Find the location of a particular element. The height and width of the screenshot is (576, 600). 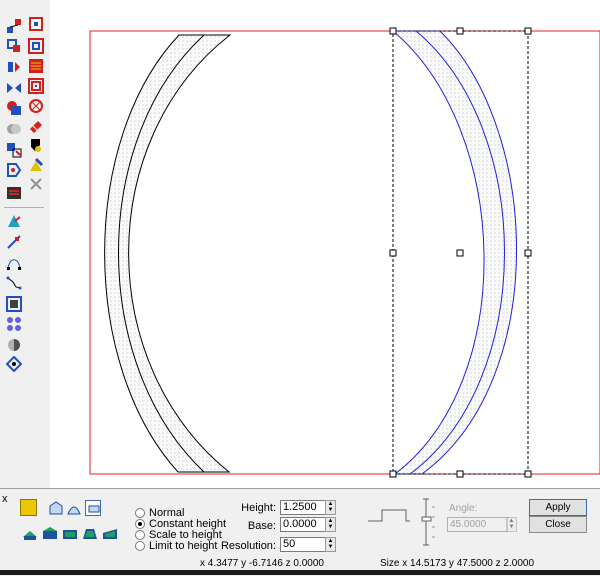

apply-button: Apply is located at coordinates (558, 507).